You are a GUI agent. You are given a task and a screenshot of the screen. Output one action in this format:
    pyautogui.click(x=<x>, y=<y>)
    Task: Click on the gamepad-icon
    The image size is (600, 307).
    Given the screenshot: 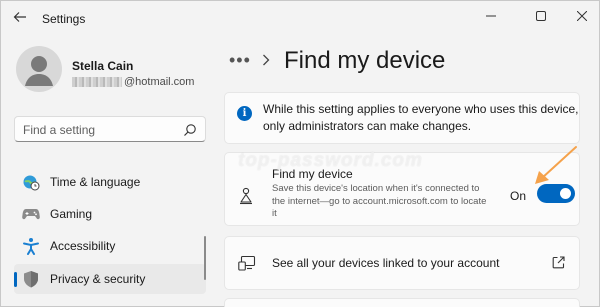 What is the action you would take?
    pyautogui.click(x=31, y=214)
    